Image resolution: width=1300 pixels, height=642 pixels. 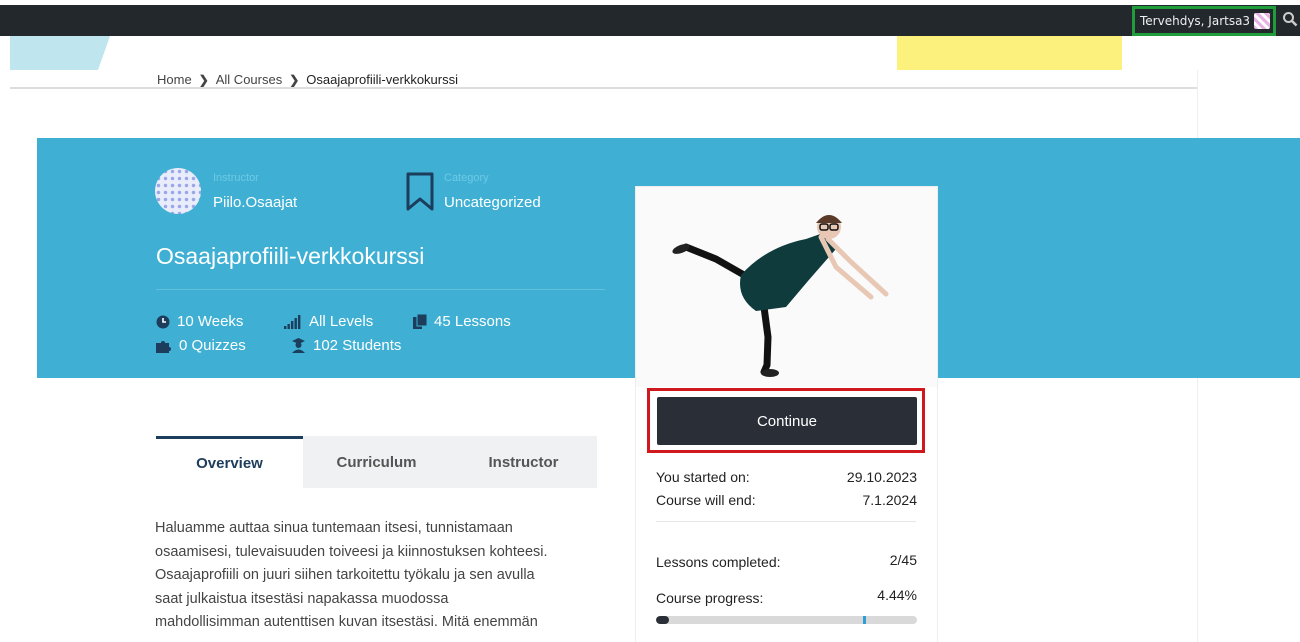 I want to click on breadcrumb-home-link: Home, so click(x=174, y=79).